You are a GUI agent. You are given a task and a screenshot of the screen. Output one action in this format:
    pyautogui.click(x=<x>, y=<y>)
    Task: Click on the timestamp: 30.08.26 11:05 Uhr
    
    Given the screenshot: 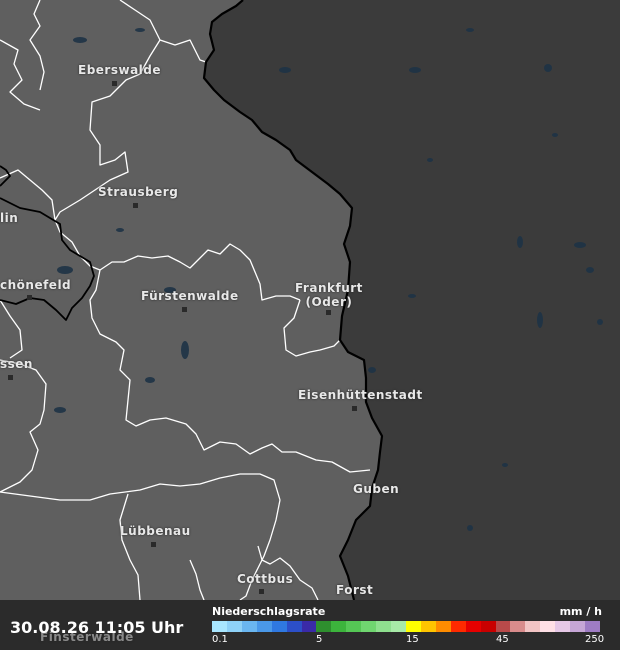 What is the action you would take?
    pyautogui.click(x=97, y=627)
    